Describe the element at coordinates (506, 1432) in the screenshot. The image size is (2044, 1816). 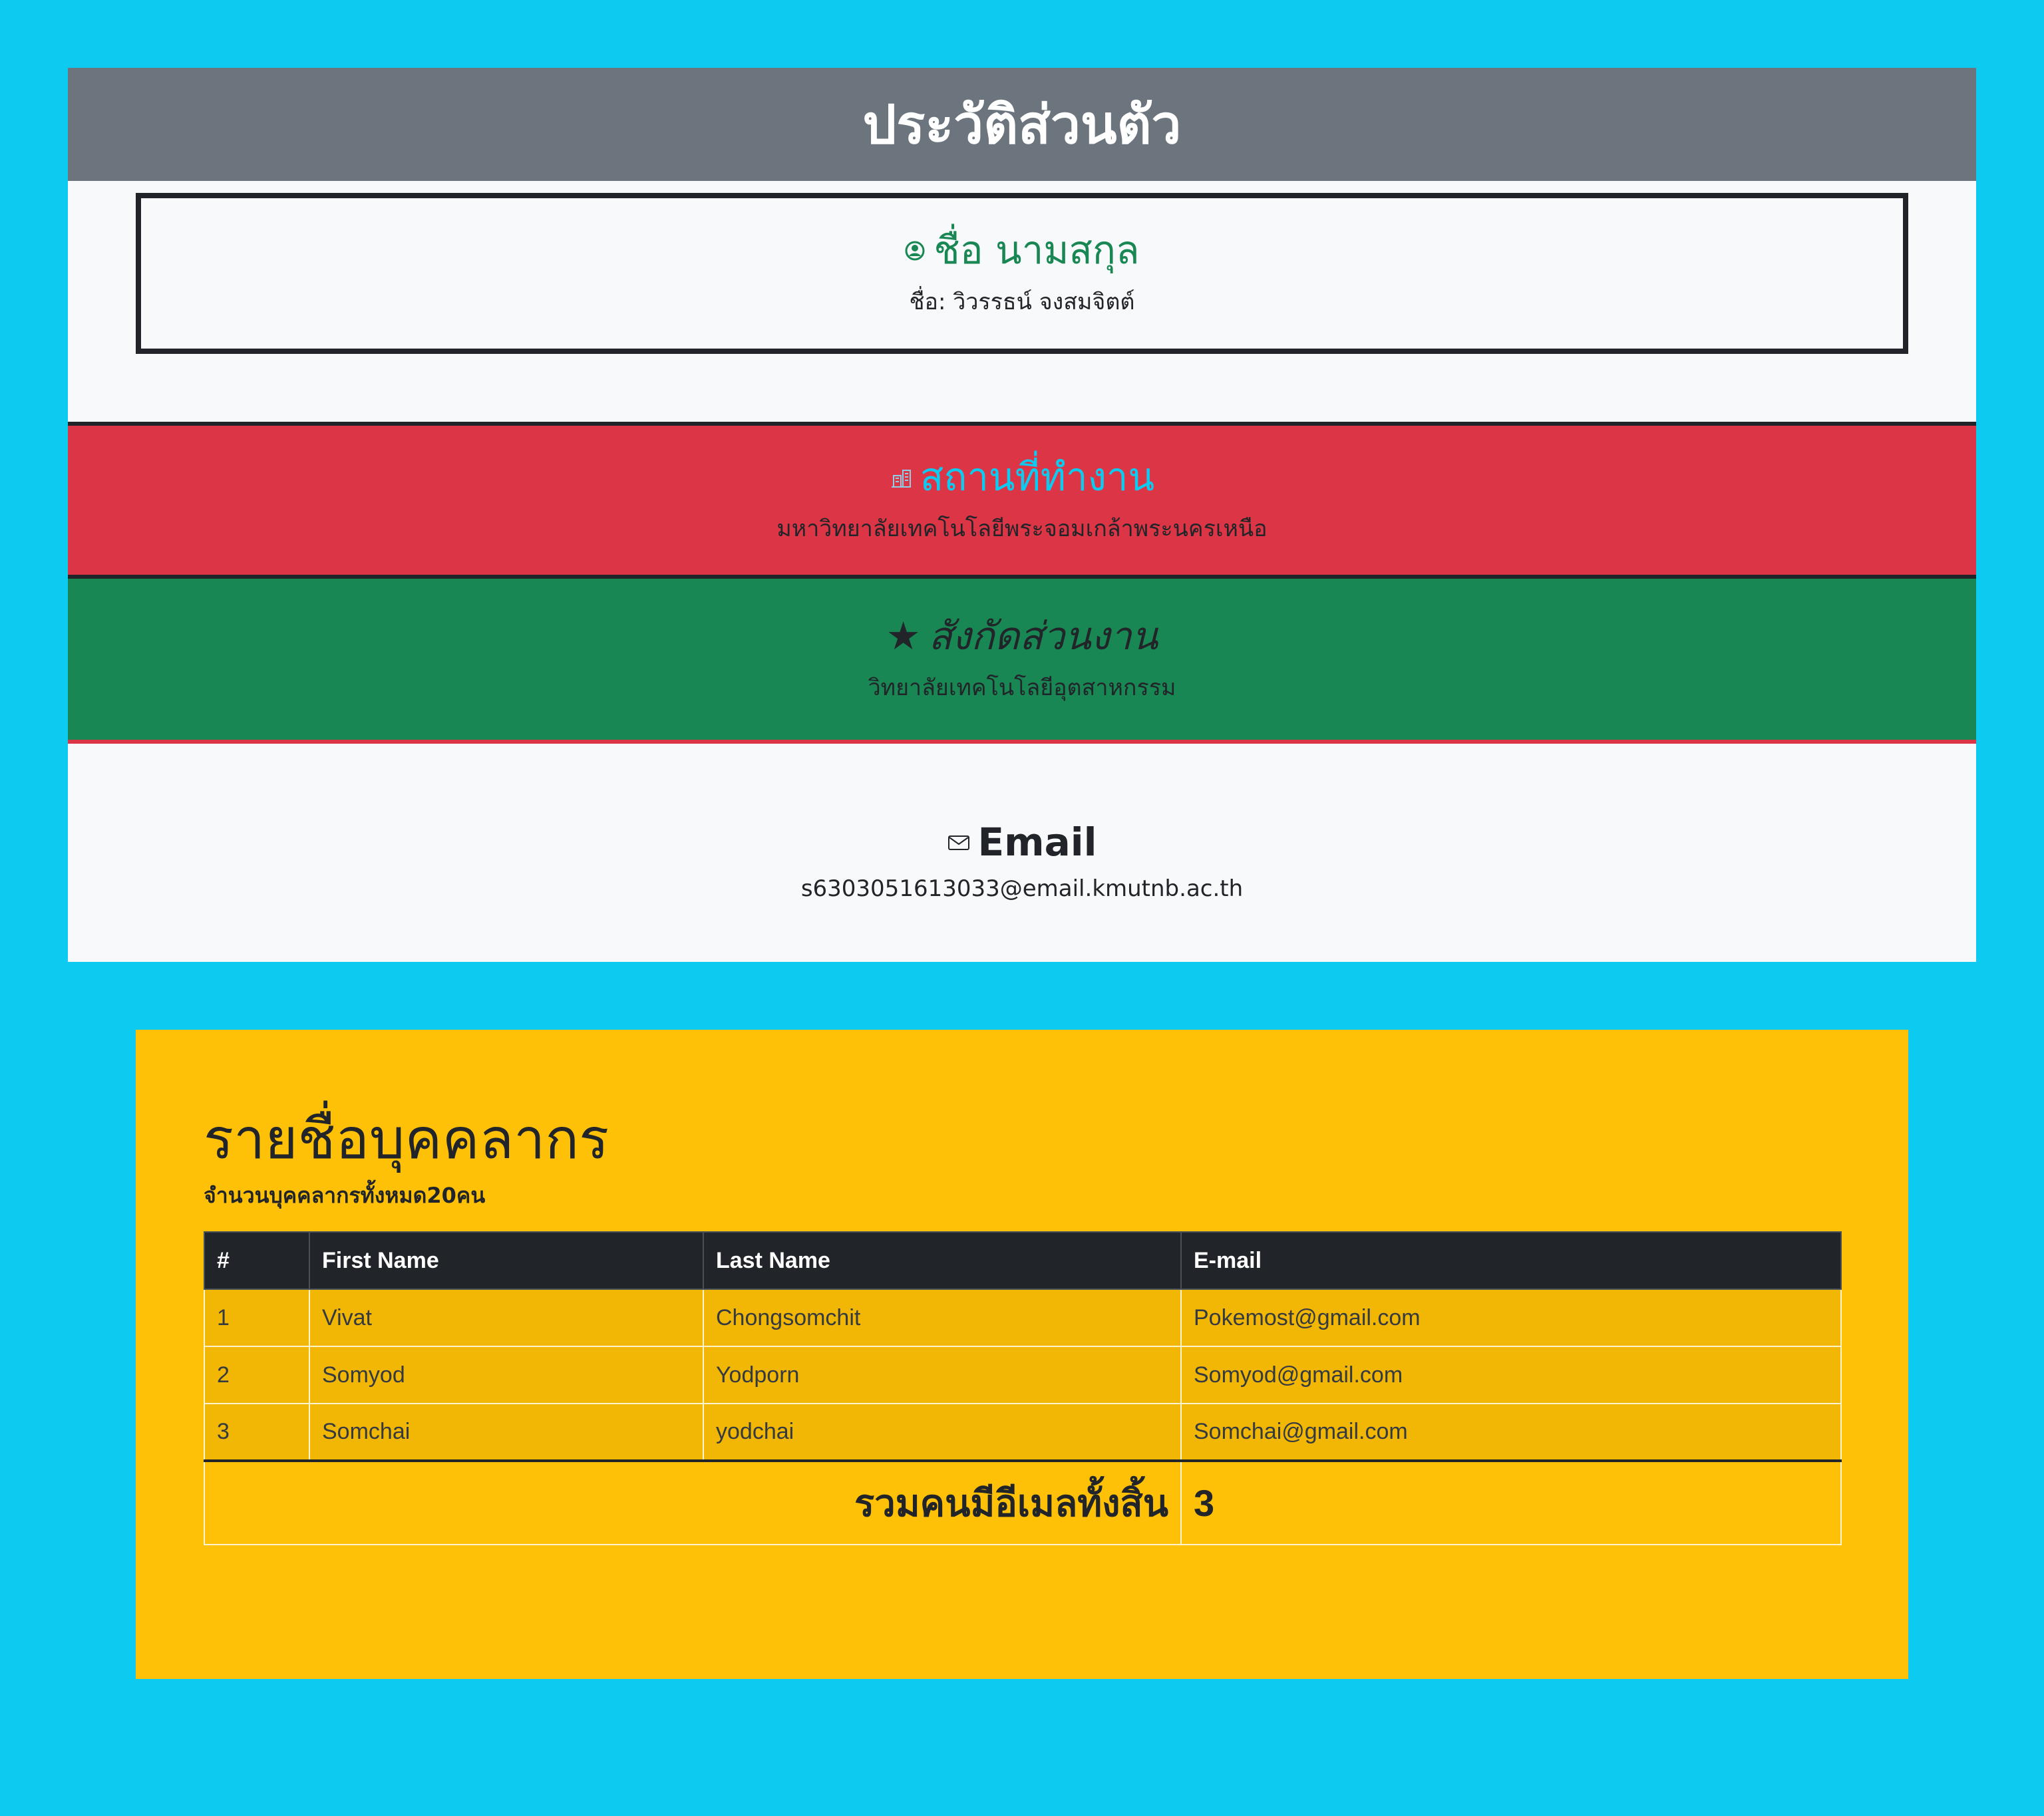
I see `first-name-cell: Somchai` at that location.